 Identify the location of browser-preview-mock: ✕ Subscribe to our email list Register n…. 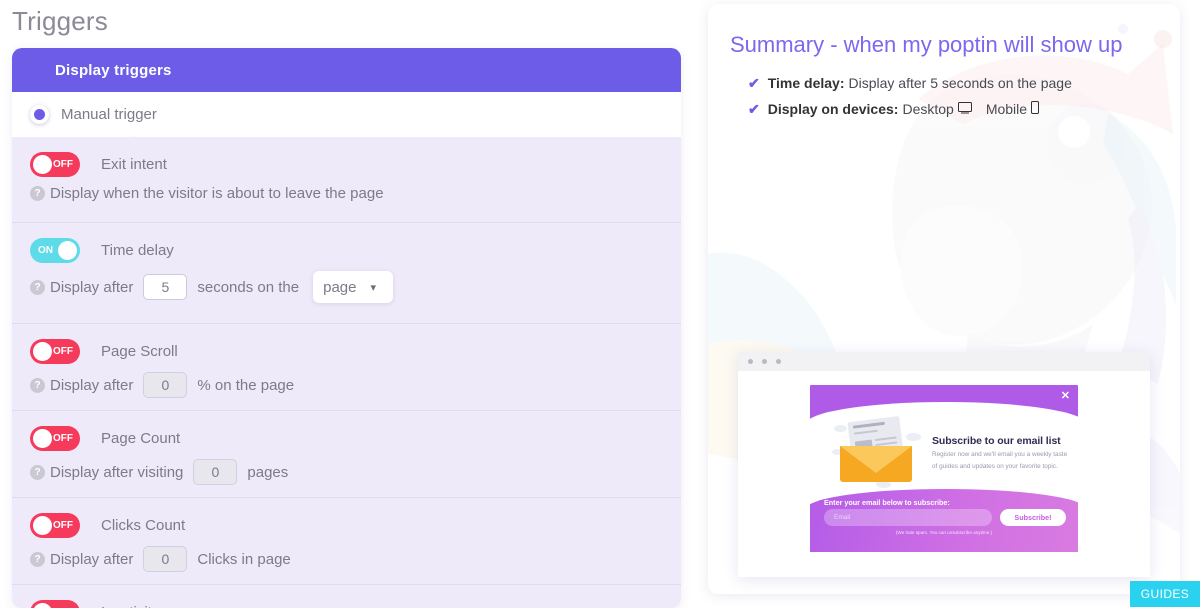
(944, 464).